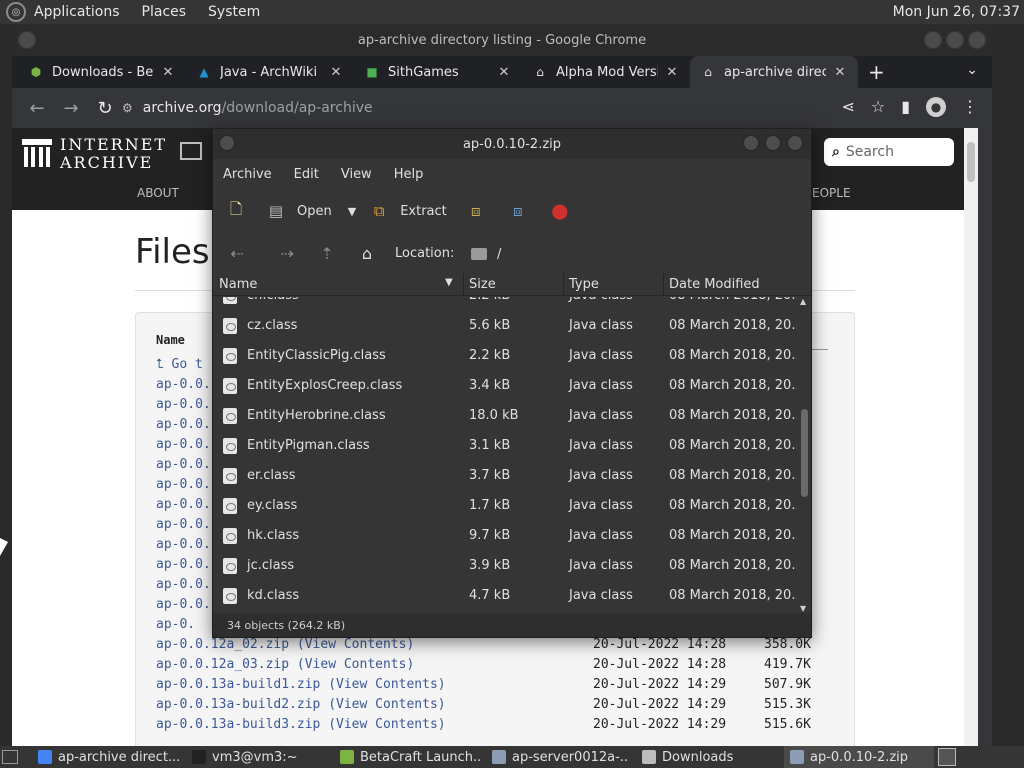  What do you see at coordinates (352, 211) in the screenshot?
I see `open-dropdown-icon: ▼` at bounding box center [352, 211].